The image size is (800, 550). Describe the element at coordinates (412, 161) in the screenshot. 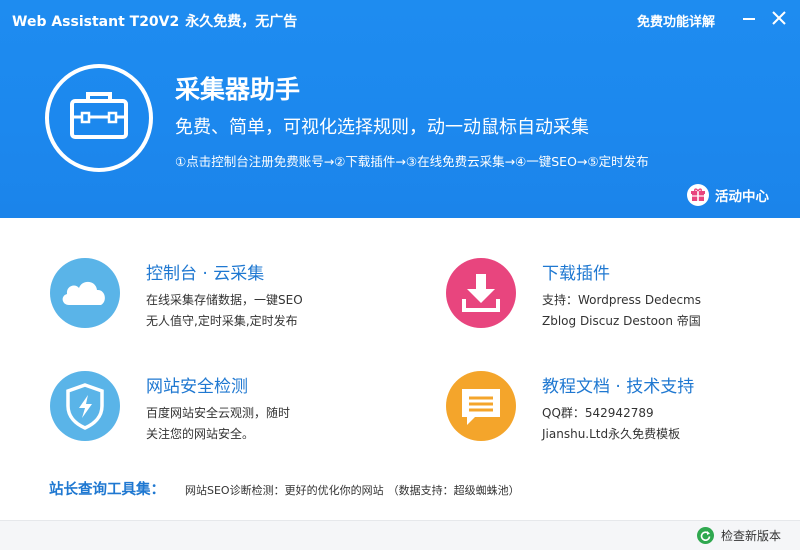

I see `hero-steps: ①点击控制台注册免费账号→②下载插件→③在线免费云采集→④一键SEO→⑤定时发布` at that location.